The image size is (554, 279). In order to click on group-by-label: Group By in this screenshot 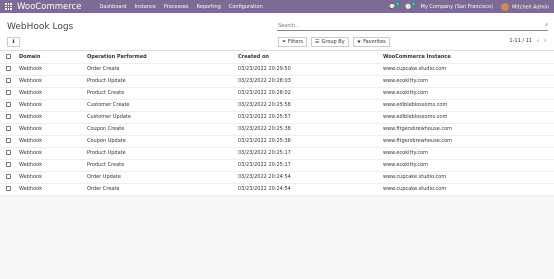, I will do `click(333, 42)`.